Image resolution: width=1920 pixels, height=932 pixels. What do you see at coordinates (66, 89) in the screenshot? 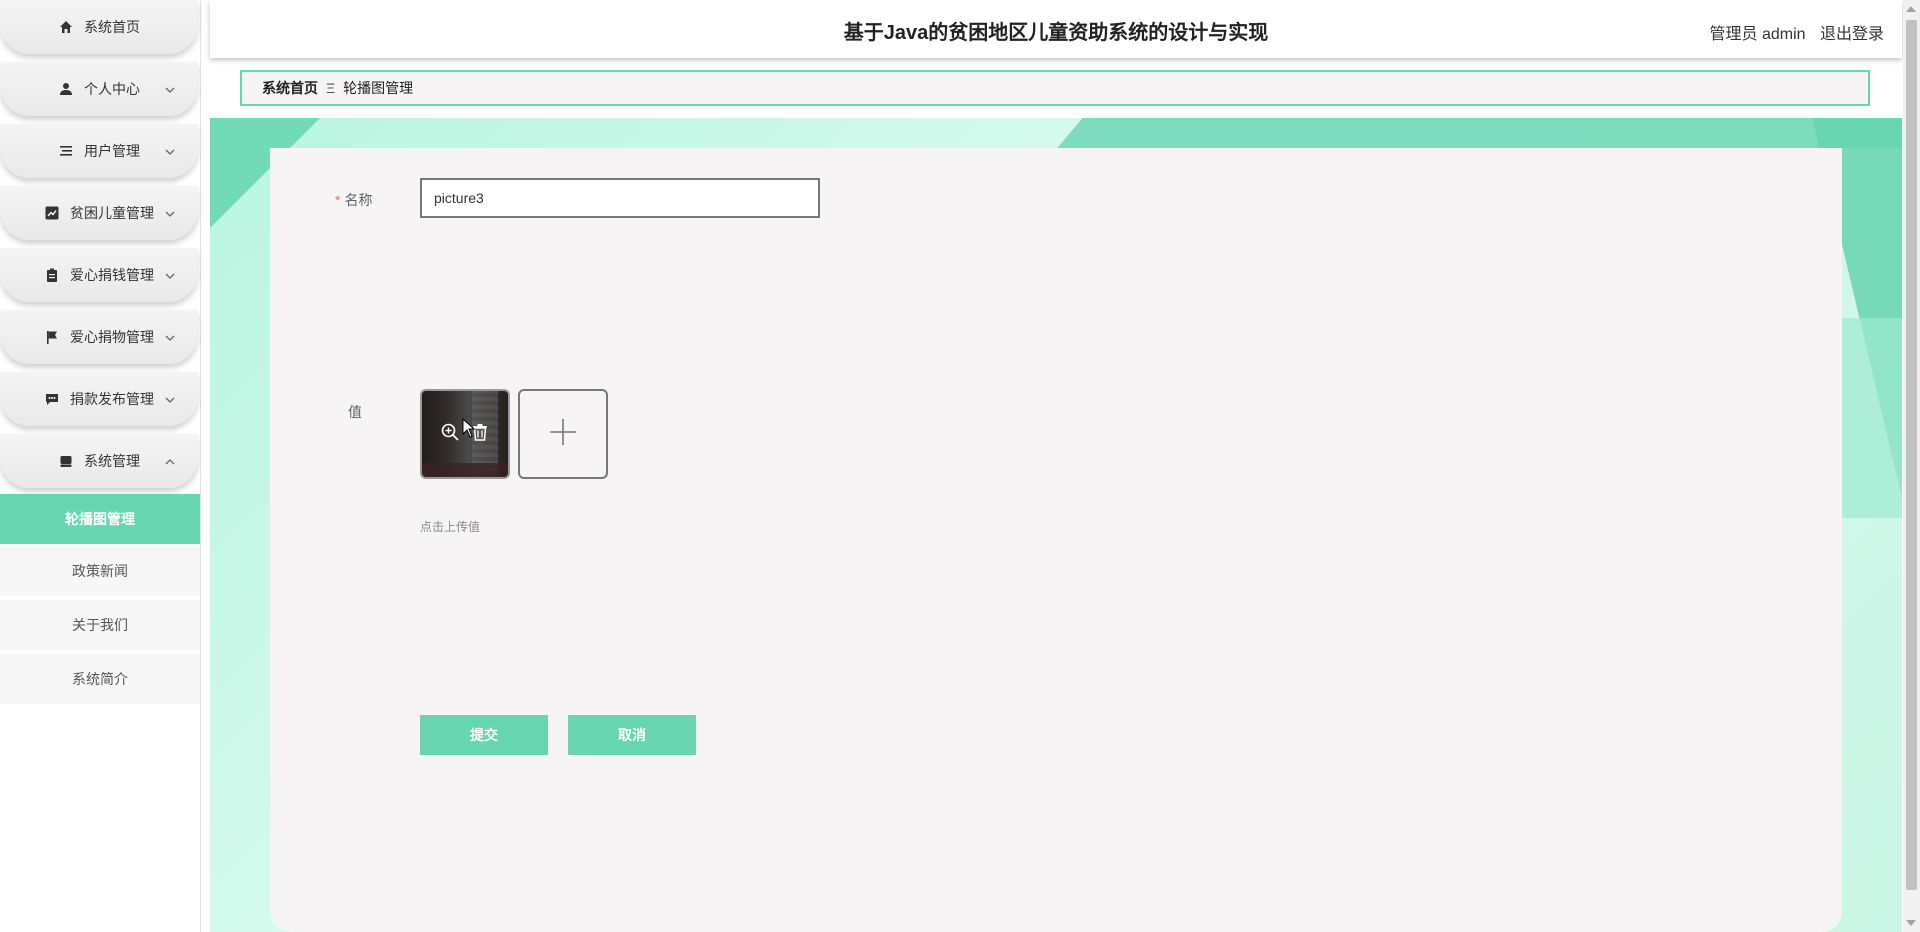
I see `user-icon` at bounding box center [66, 89].